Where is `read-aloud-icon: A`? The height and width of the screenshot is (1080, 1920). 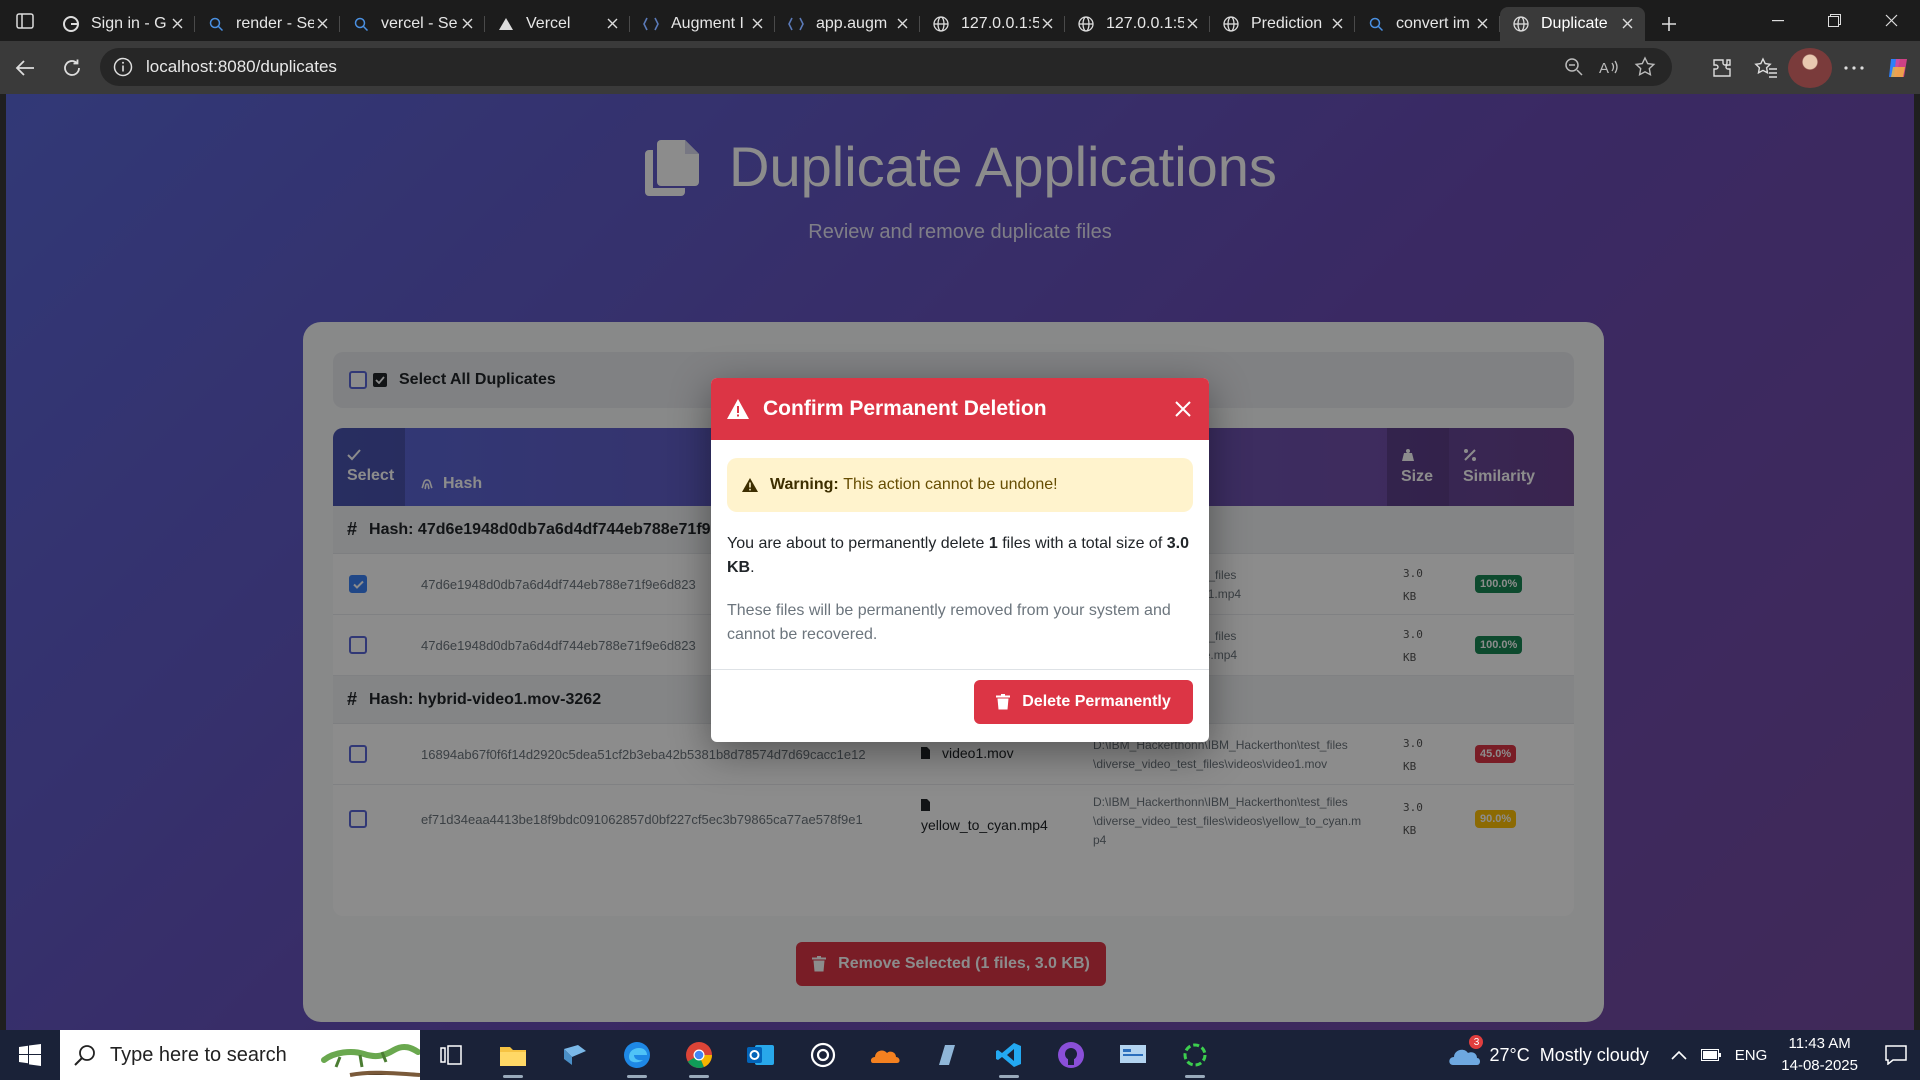 read-aloud-icon: A is located at coordinates (1609, 67).